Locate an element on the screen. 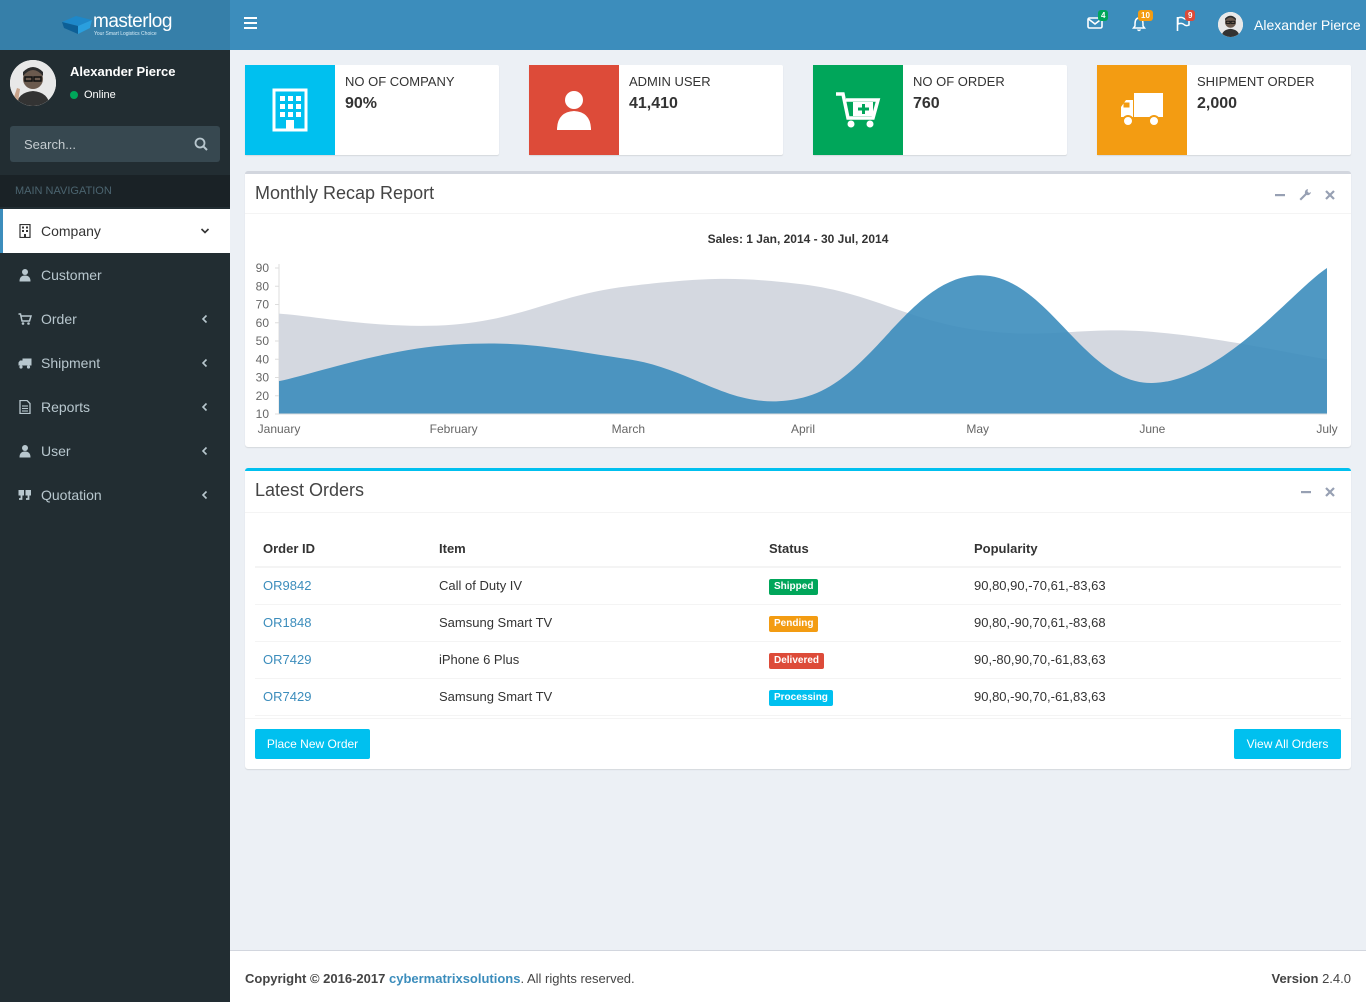  sidebar-item-customer: Customer is located at coordinates (115, 275).